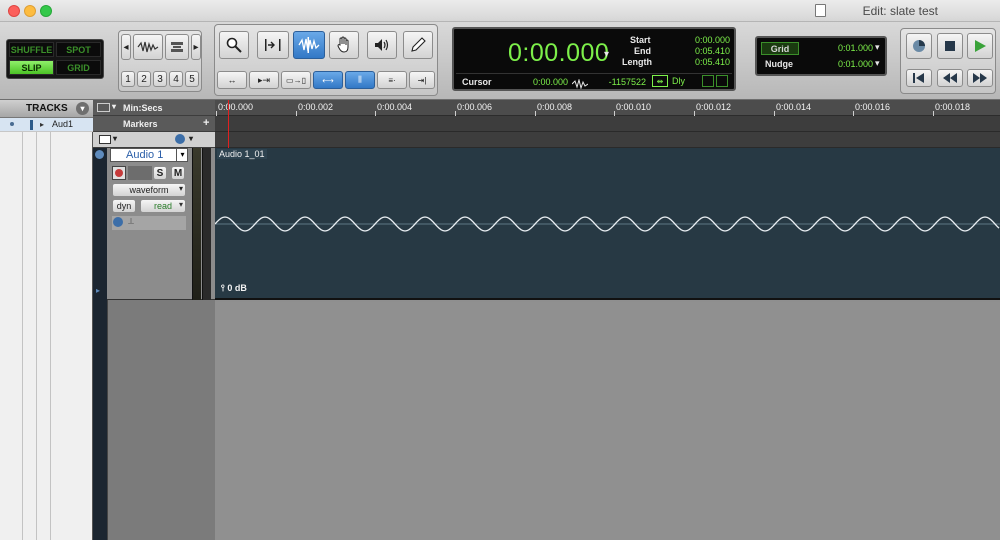 This screenshot has height=540, width=1000. What do you see at coordinates (722, 81) in the screenshot?
I see `m-indicator-icon` at bounding box center [722, 81].